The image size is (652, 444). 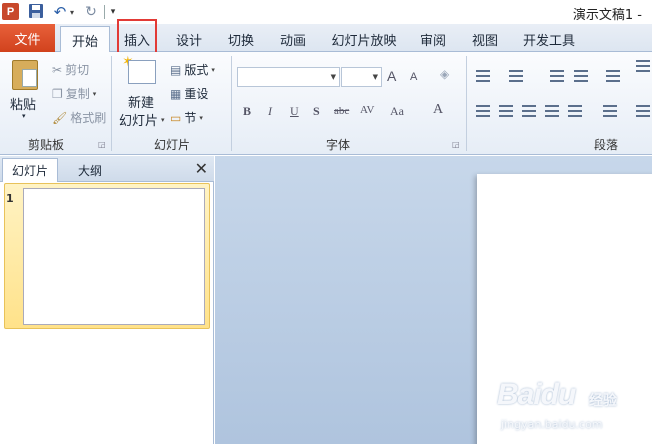 I want to click on save-icon, so click(x=36, y=11).